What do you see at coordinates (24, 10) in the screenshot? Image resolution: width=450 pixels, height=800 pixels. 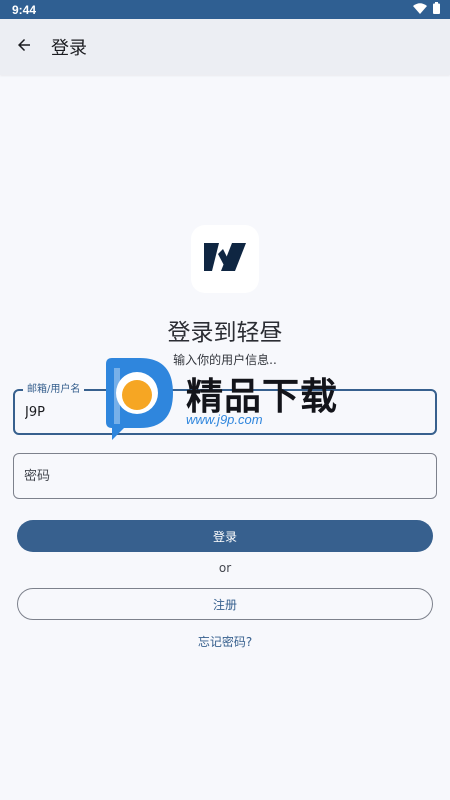 I see `status-time: 9:44` at bounding box center [24, 10].